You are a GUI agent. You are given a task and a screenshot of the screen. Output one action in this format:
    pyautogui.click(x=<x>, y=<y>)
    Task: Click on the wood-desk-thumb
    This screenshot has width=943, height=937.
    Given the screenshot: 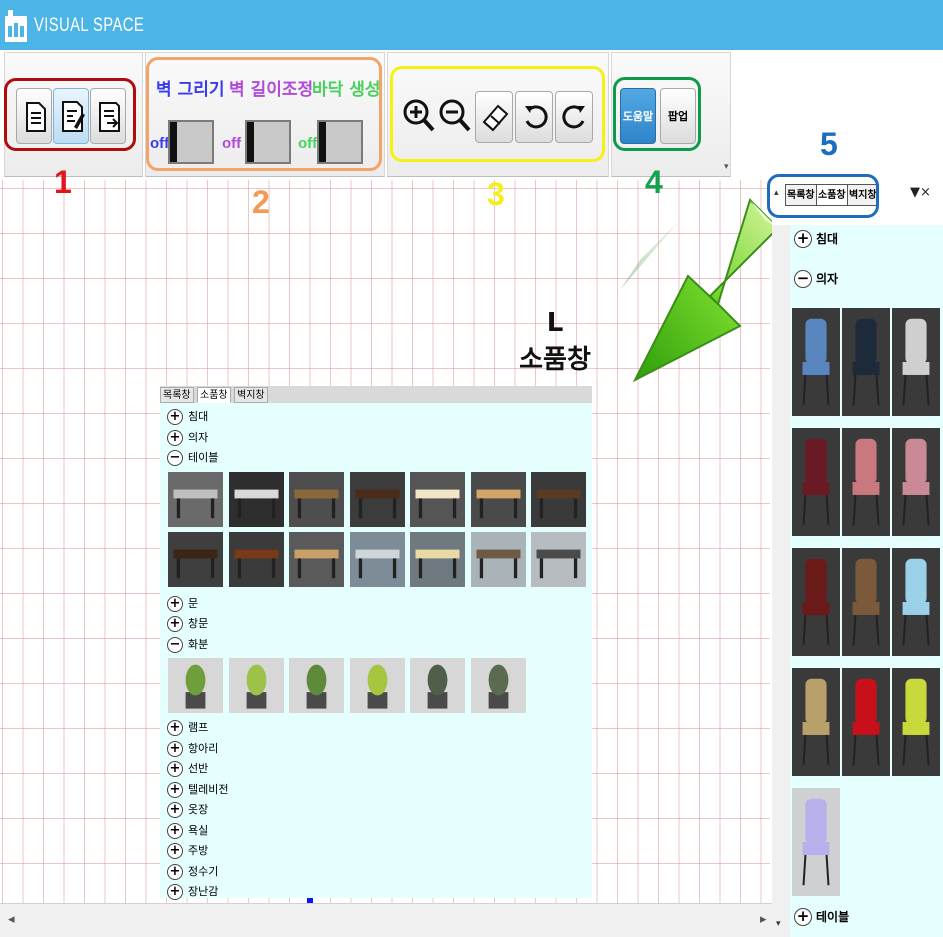 What is the action you would take?
    pyautogui.click(x=498, y=499)
    